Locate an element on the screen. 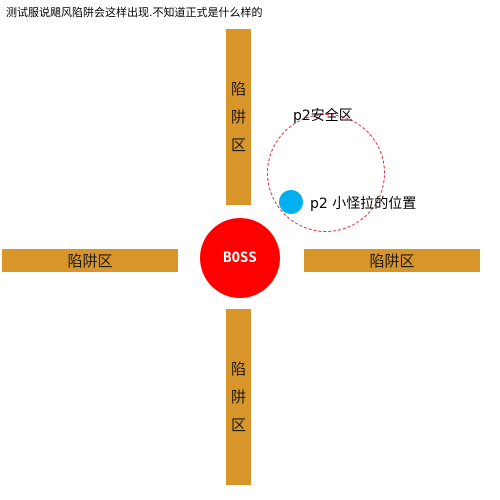 The width and height of the screenshot is (500, 500). trap-zone-top-char: 区 is located at coordinates (238, 145).